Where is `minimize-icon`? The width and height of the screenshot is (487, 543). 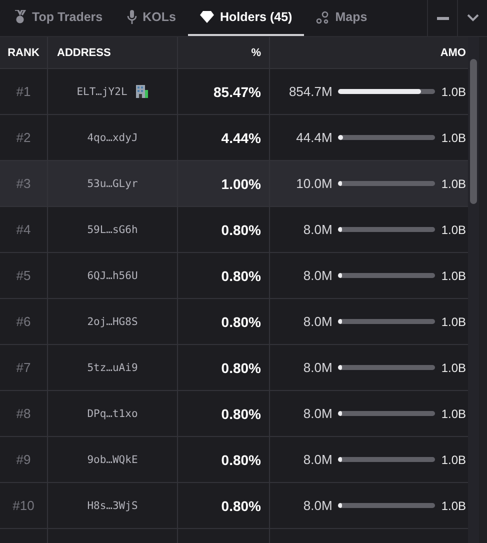
minimize-icon is located at coordinates (442, 18).